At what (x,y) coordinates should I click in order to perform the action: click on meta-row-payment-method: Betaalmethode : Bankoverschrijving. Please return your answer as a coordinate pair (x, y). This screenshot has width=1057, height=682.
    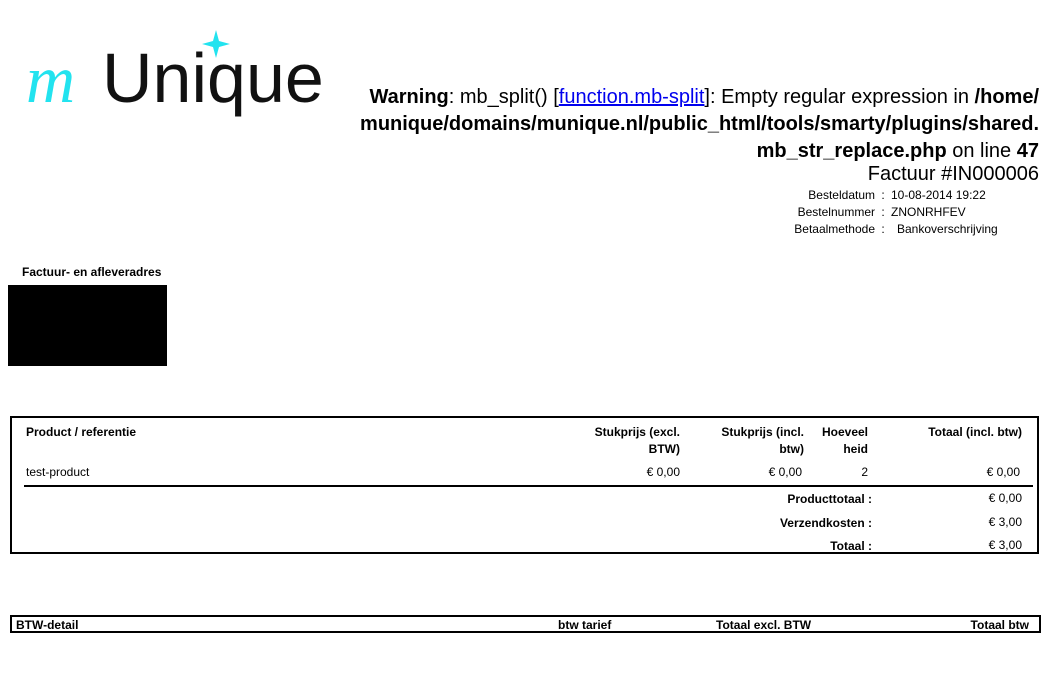
    Looking at the image, I should click on (869, 229).